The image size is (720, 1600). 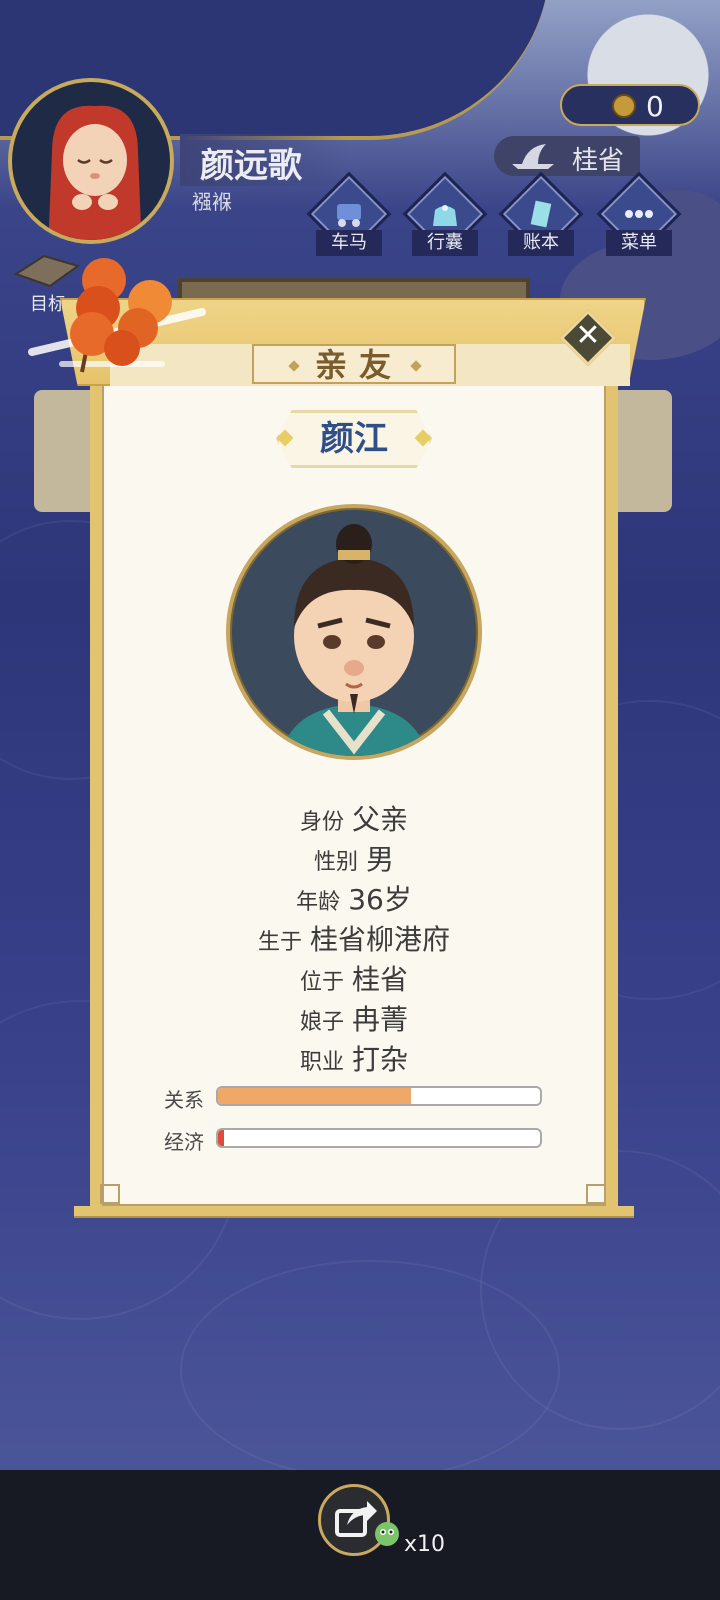 What do you see at coordinates (110, 1194) in the screenshot?
I see `corner-ornament-left` at bounding box center [110, 1194].